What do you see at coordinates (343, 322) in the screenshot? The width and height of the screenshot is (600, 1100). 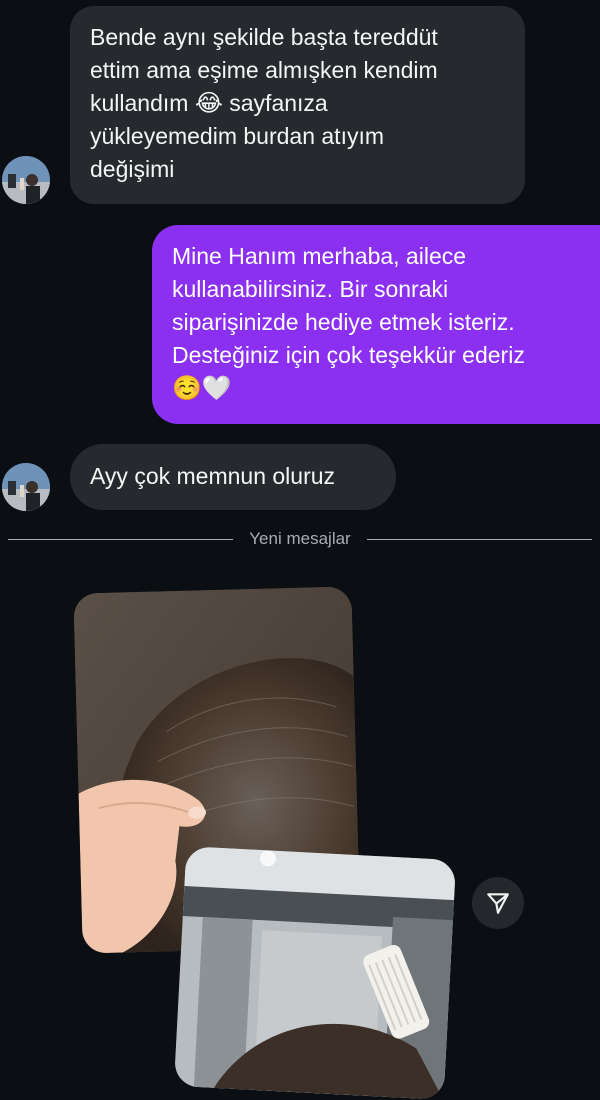 I see `message-line: siparişinizde hediye etmek isteriz.` at bounding box center [343, 322].